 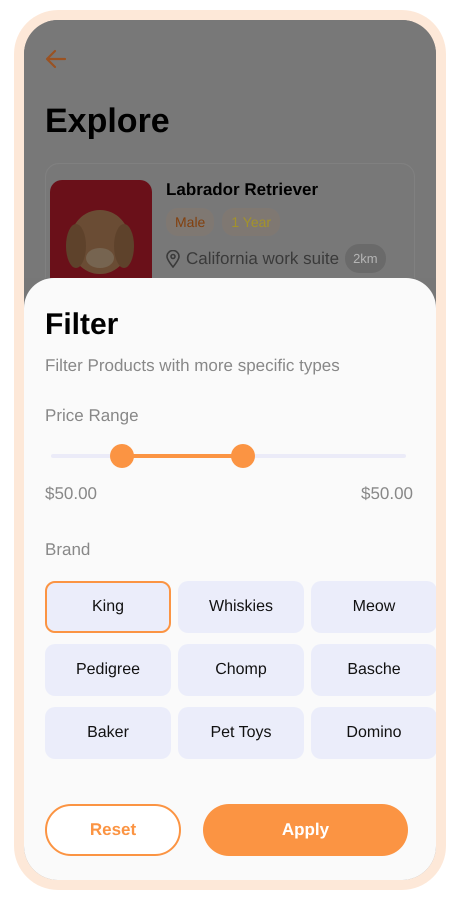 What do you see at coordinates (373, 733) in the screenshot?
I see `brand-chip: Domino` at bounding box center [373, 733].